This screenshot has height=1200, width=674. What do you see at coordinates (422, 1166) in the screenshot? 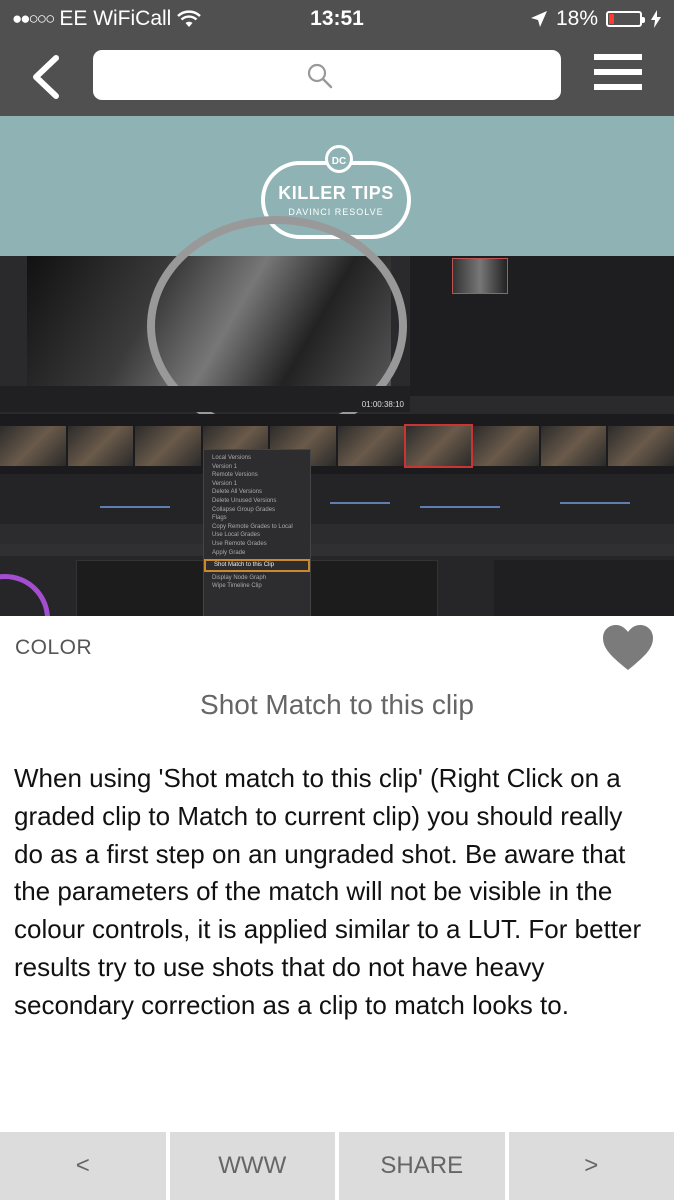
I see `share-button: SHARE` at bounding box center [422, 1166].